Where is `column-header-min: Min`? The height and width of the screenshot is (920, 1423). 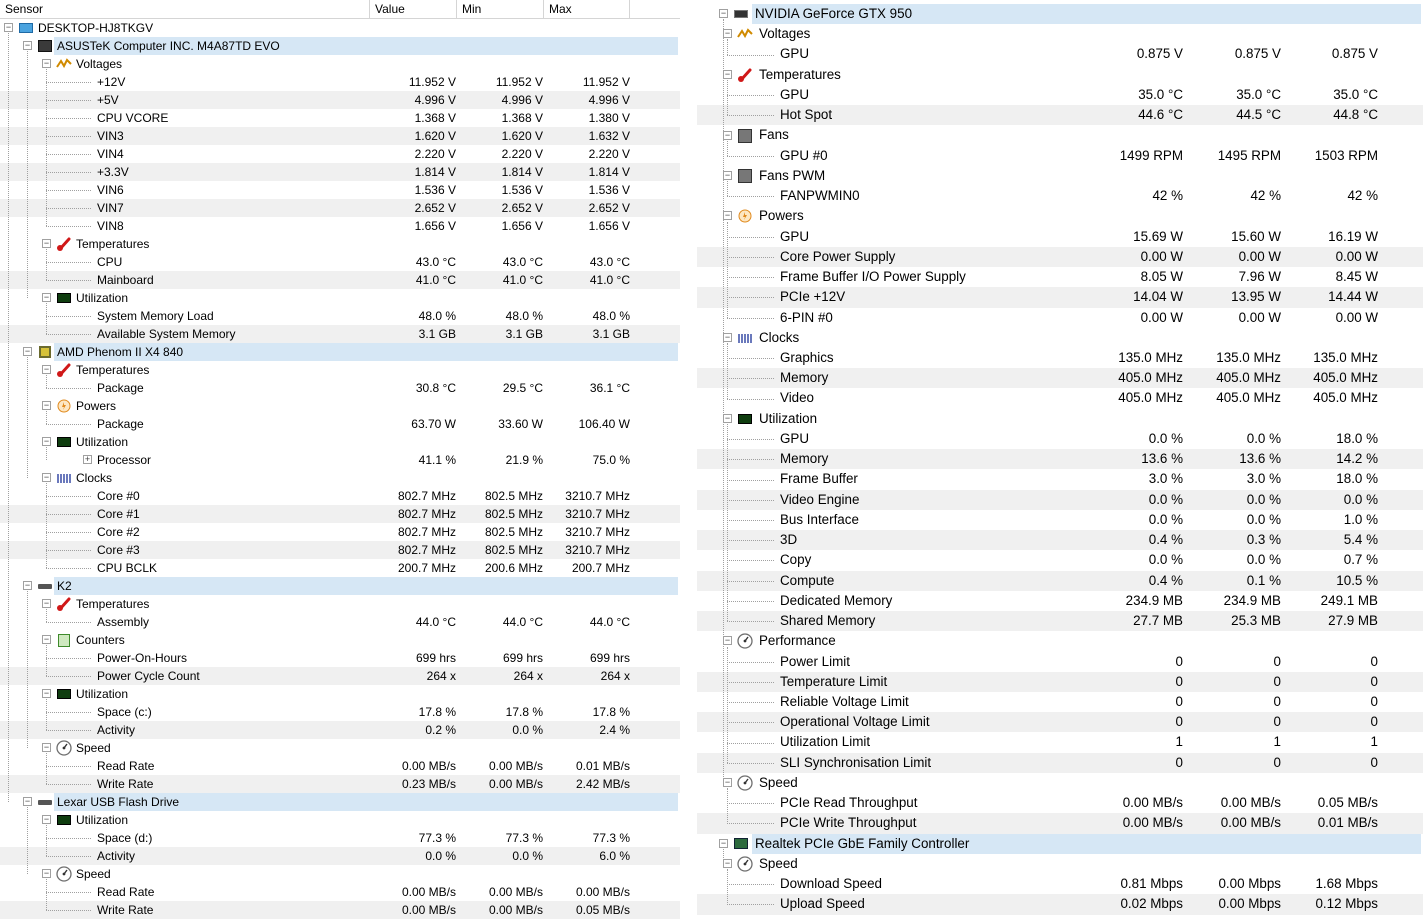 column-header-min: Min is located at coordinates (500, 9).